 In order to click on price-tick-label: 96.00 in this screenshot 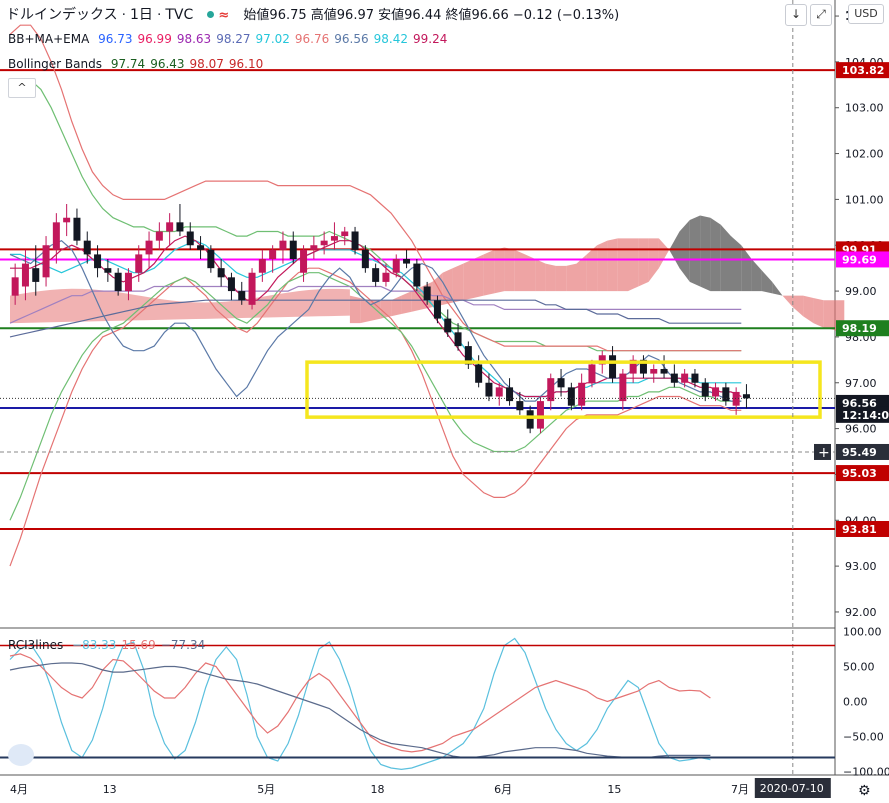, I will do `click(861, 429)`.